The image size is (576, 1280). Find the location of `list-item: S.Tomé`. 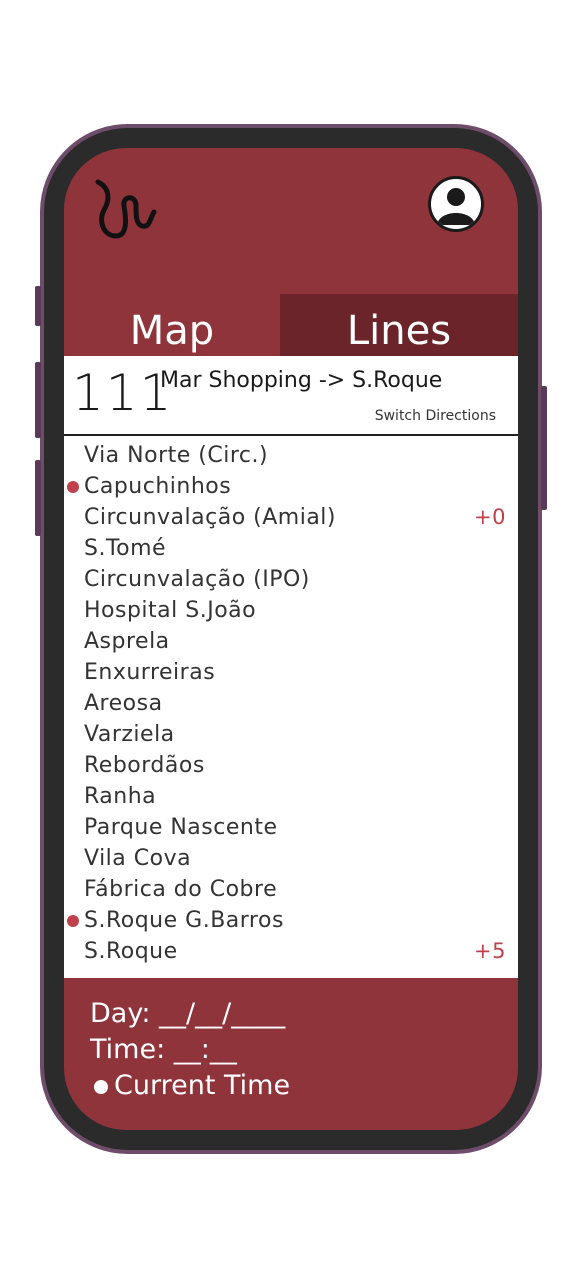

list-item: S.Tomé is located at coordinates (291, 548).